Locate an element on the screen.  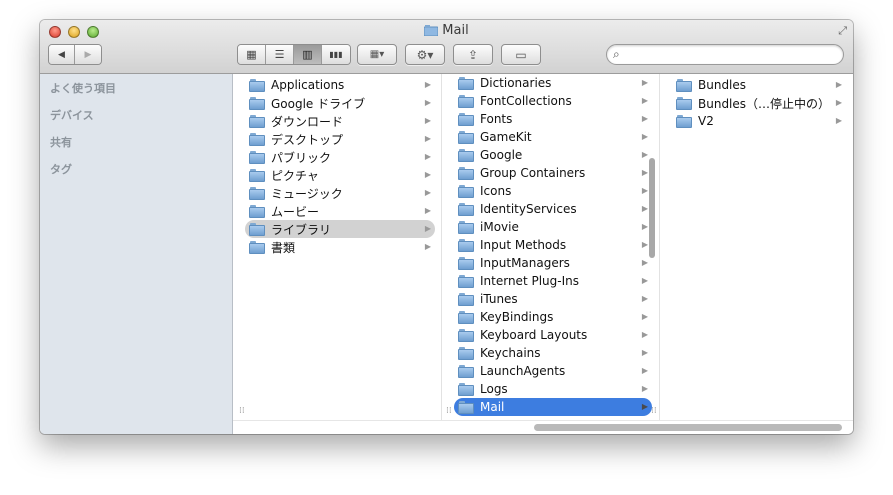
folder-row: KeyBindings ▶ is located at coordinates (553, 317).